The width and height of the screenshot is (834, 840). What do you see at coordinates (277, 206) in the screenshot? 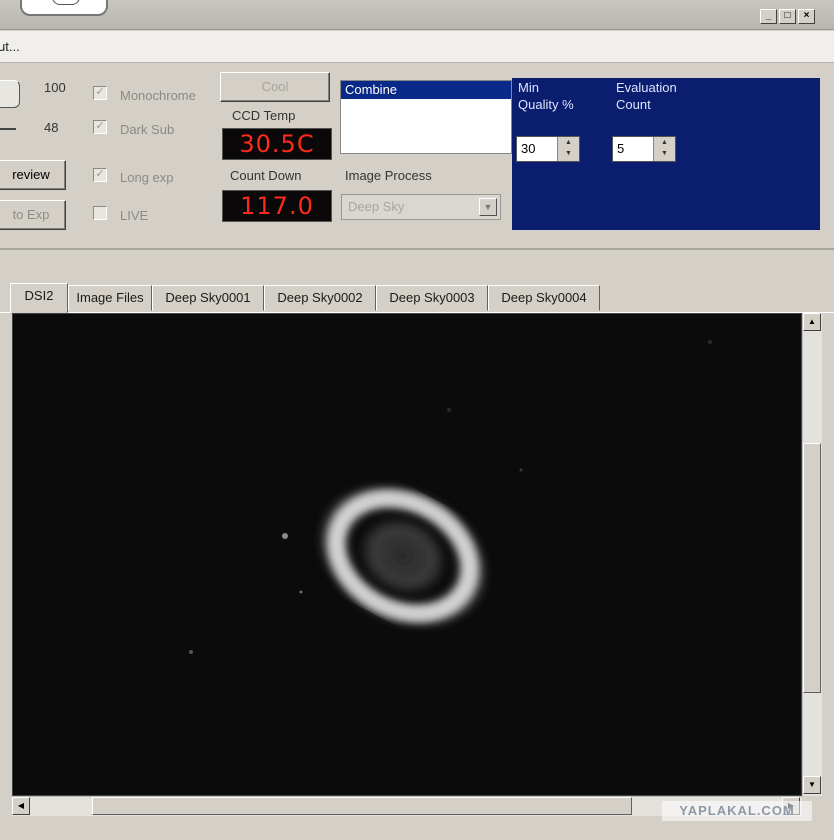
I see `countdown-display: 117.0` at bounding box center [277, 206].